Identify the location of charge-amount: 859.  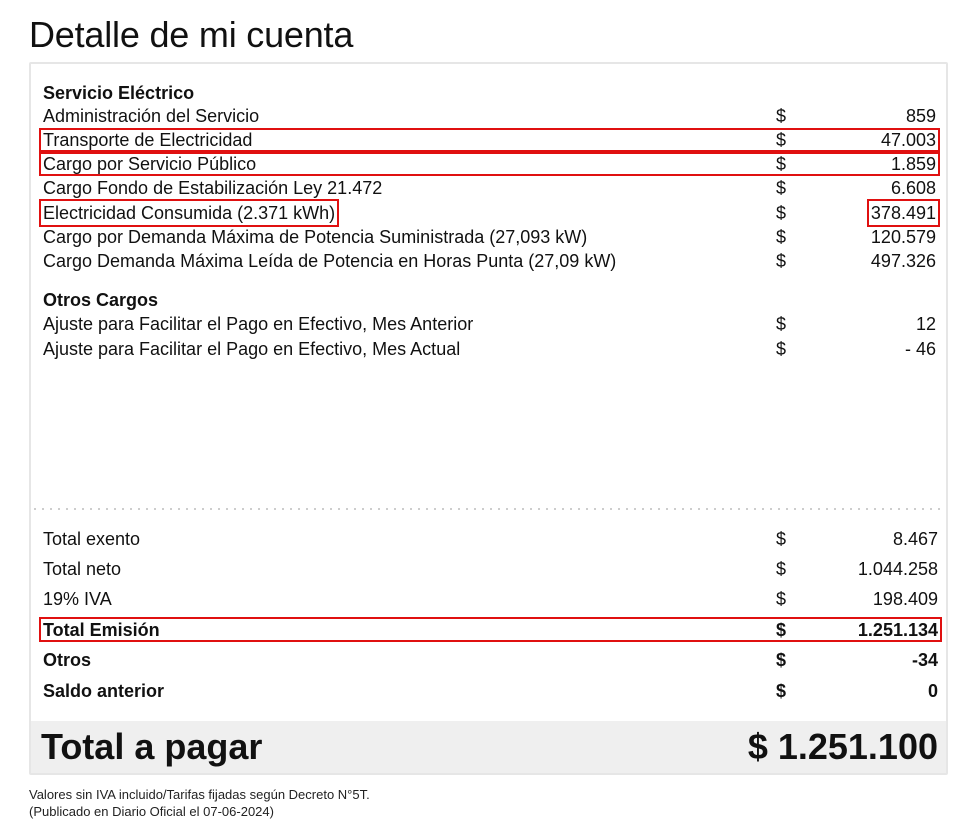
(920, 116).